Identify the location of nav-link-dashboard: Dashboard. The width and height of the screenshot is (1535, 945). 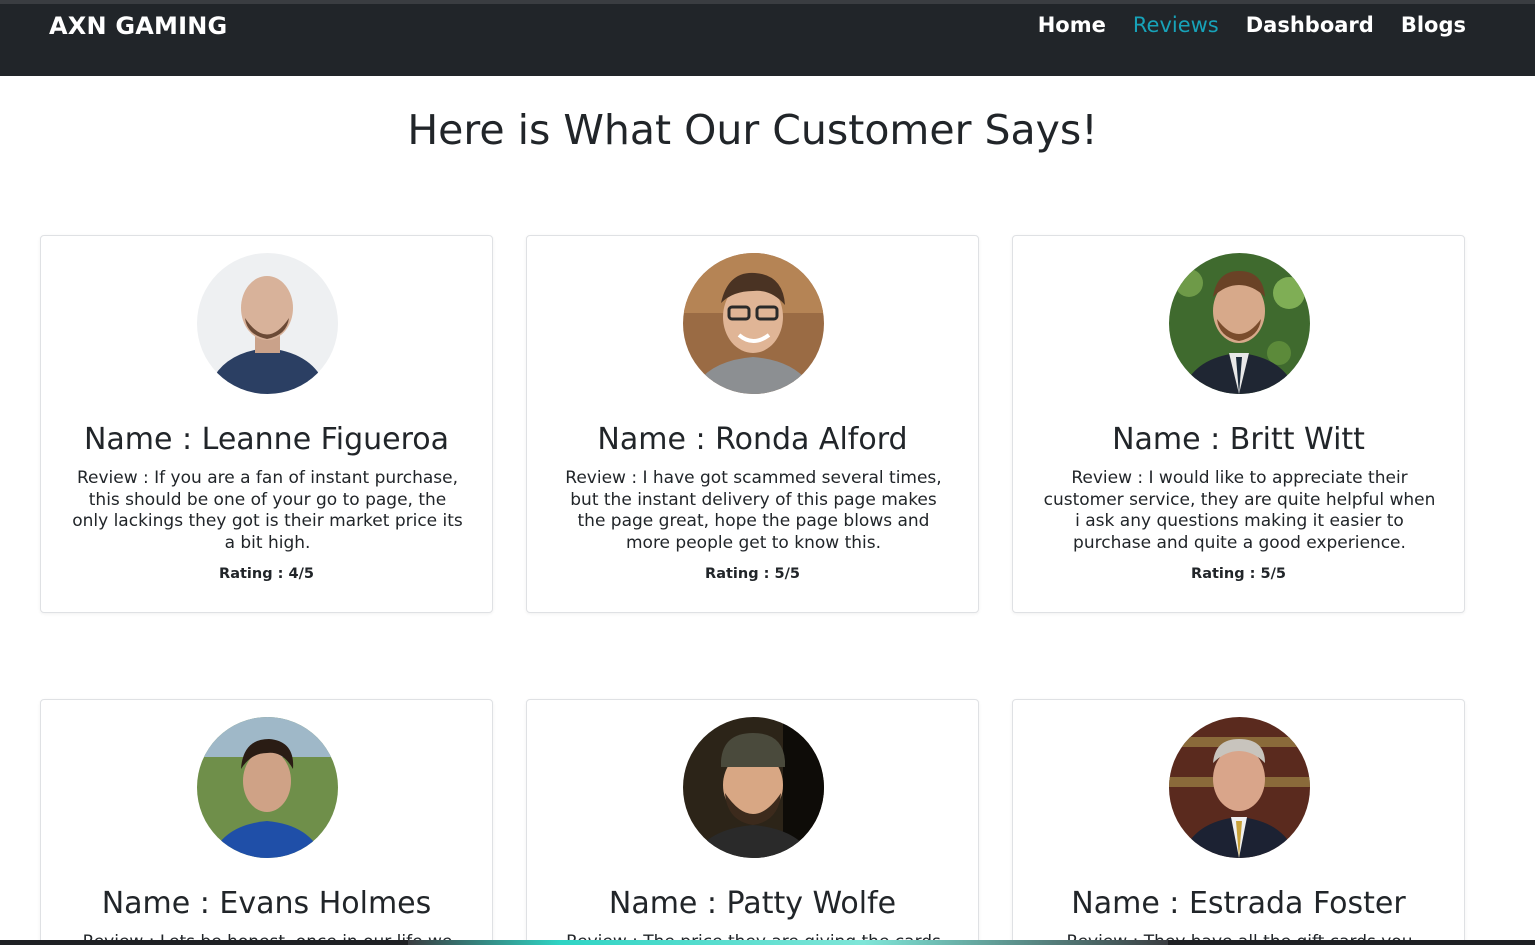
(1310, 25).